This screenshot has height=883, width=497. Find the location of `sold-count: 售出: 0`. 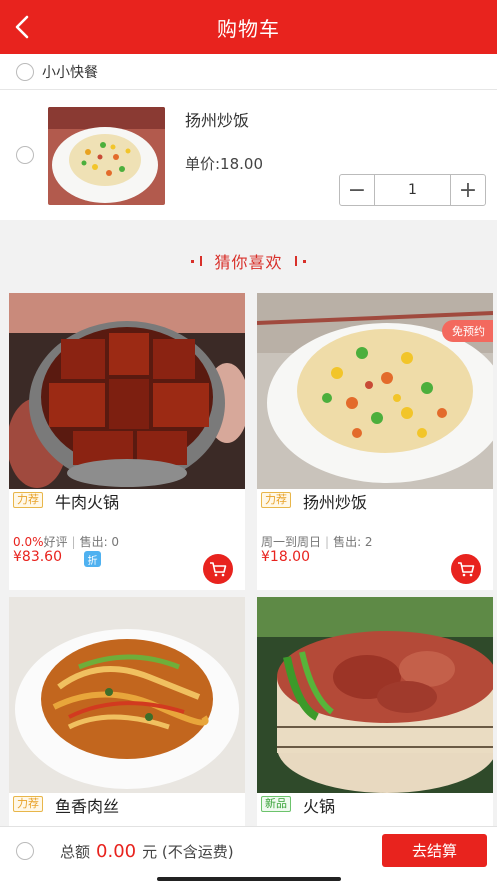

sold-count: 售出: 0 is located at coordinates (99, 542).